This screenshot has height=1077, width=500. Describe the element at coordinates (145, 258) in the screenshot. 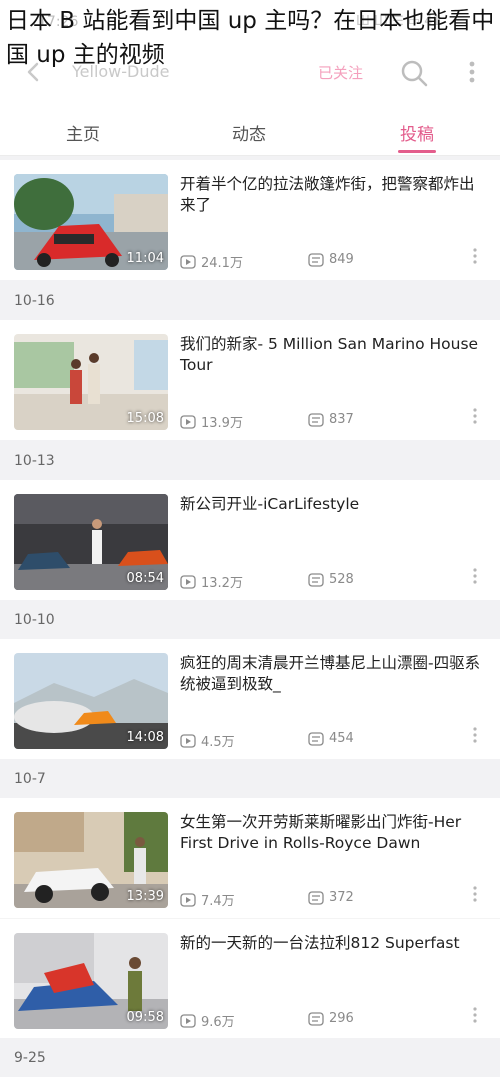

I see `video-duration: 11:04` at that location.